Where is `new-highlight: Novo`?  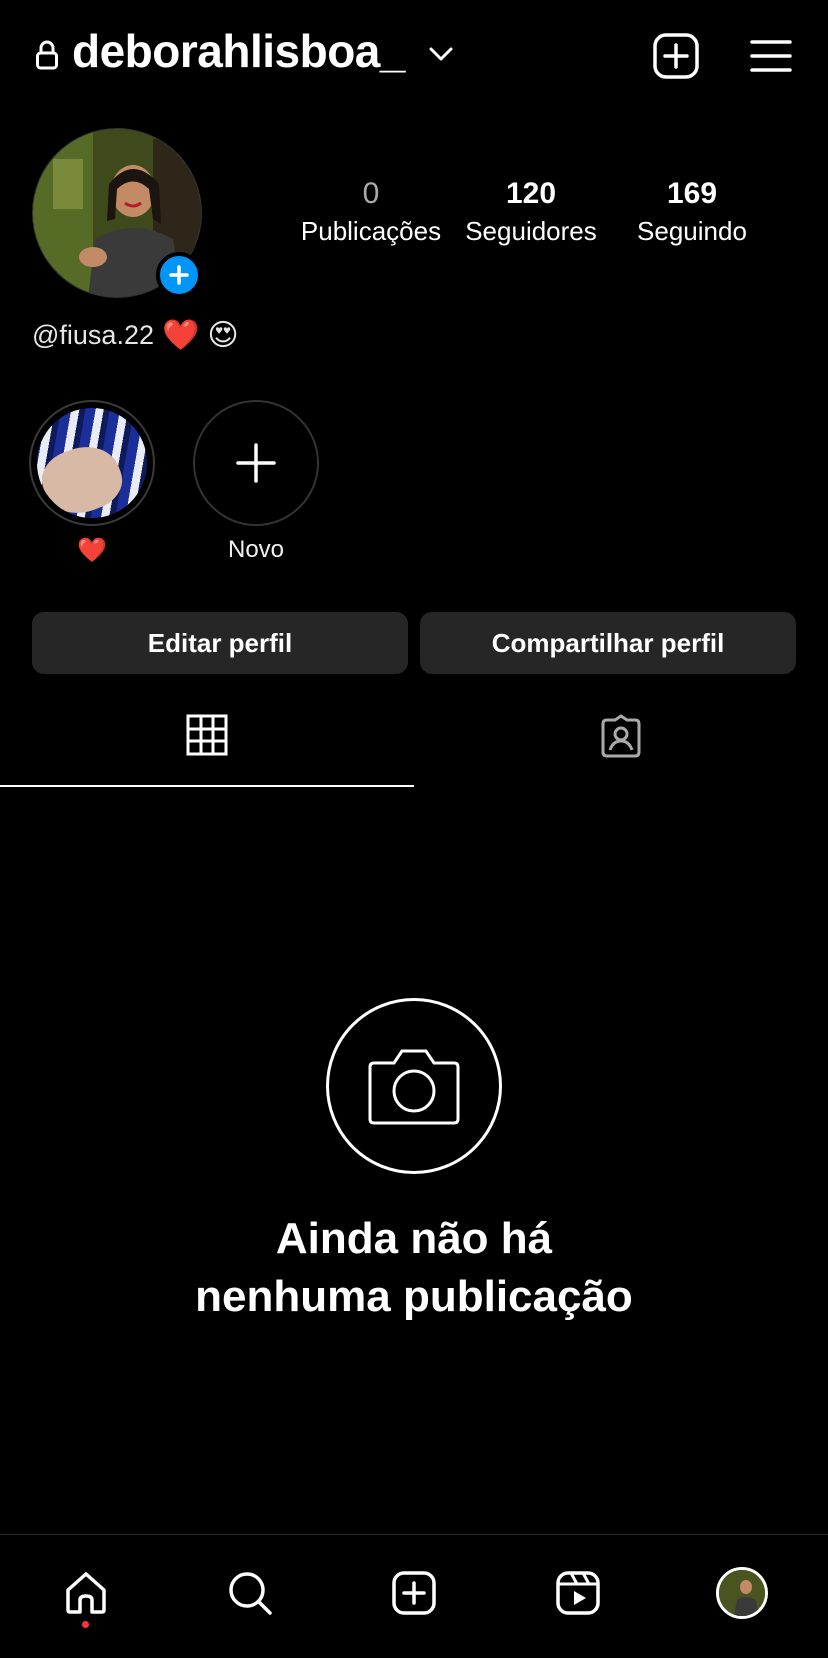
new-highlight: Novo is located at coordinates (256, 482).